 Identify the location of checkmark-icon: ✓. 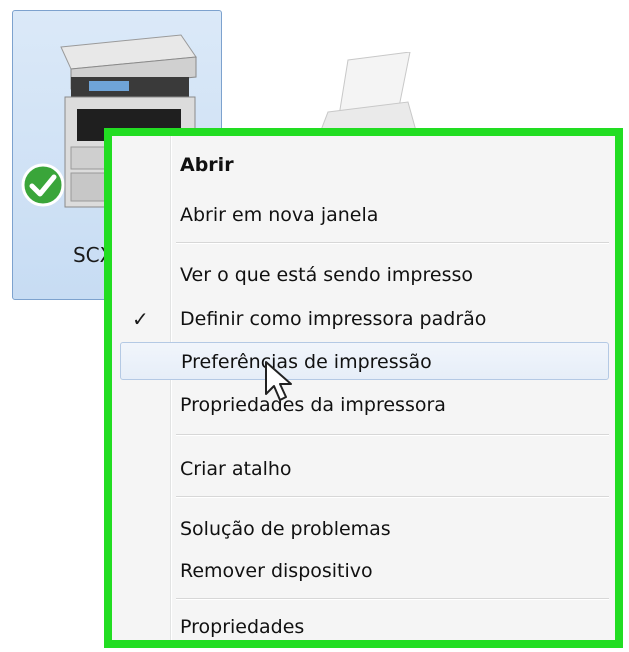
(140, 319).